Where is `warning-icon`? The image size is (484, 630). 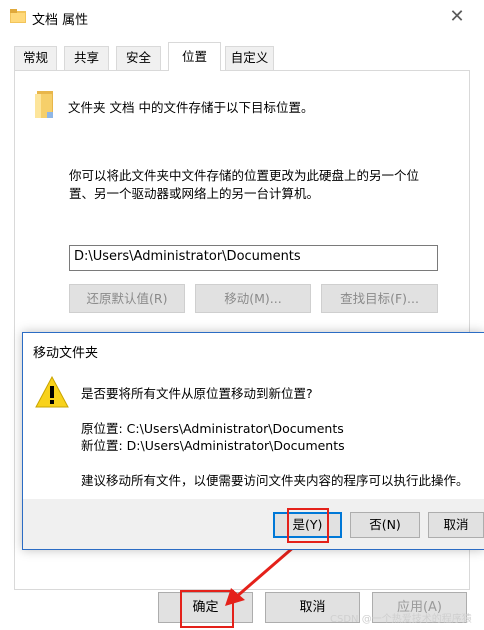
warning-icon is located at coordinates (52, 392).